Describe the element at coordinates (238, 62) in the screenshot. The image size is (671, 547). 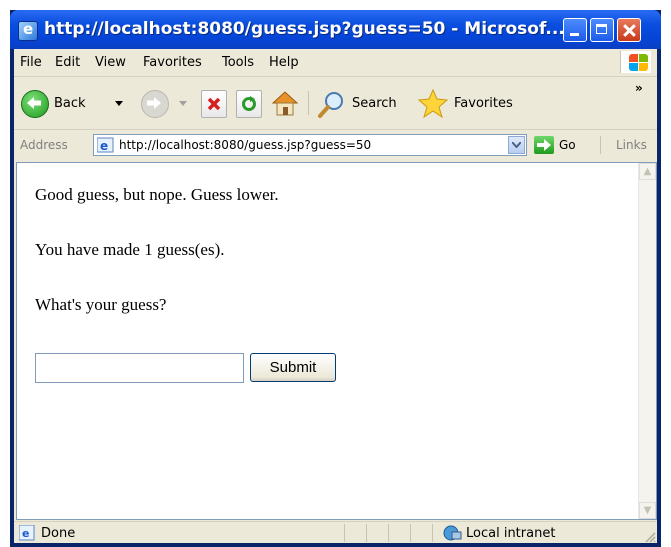
I see `menu-tools: Tools` at that location.